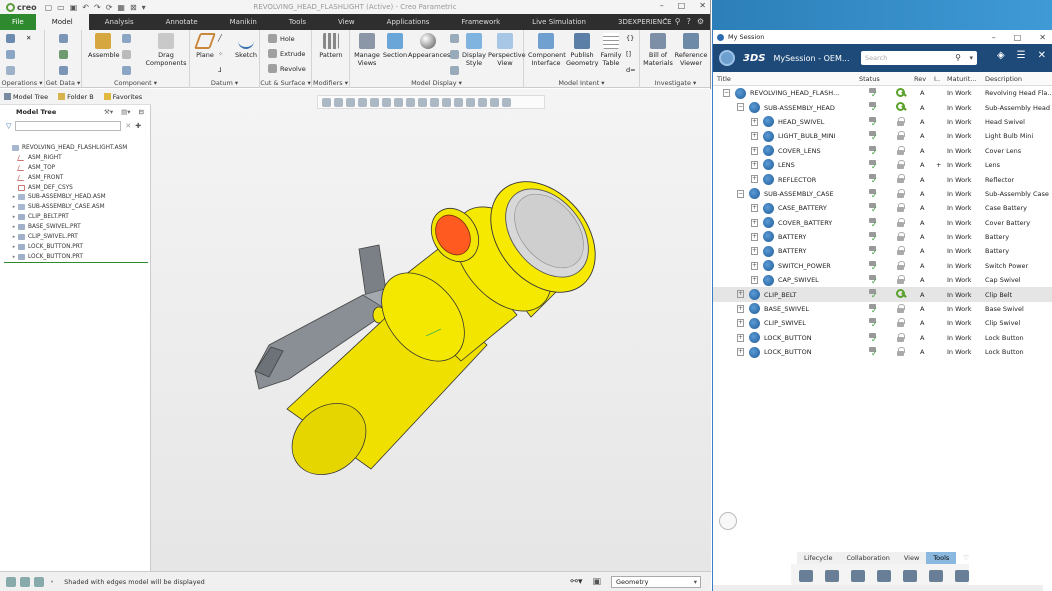  Describe the element at coordinates (62, 22) in the screenshot. I see `tab-model: Model` at that location.